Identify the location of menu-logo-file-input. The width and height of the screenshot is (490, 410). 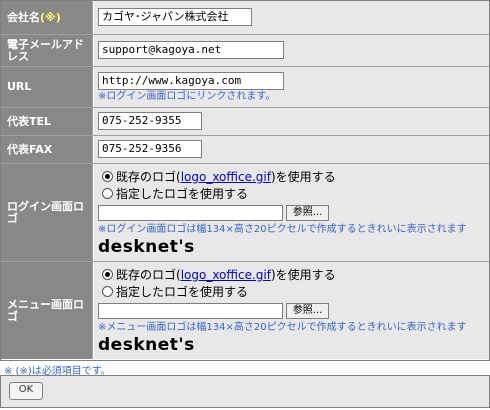
(190, 311).